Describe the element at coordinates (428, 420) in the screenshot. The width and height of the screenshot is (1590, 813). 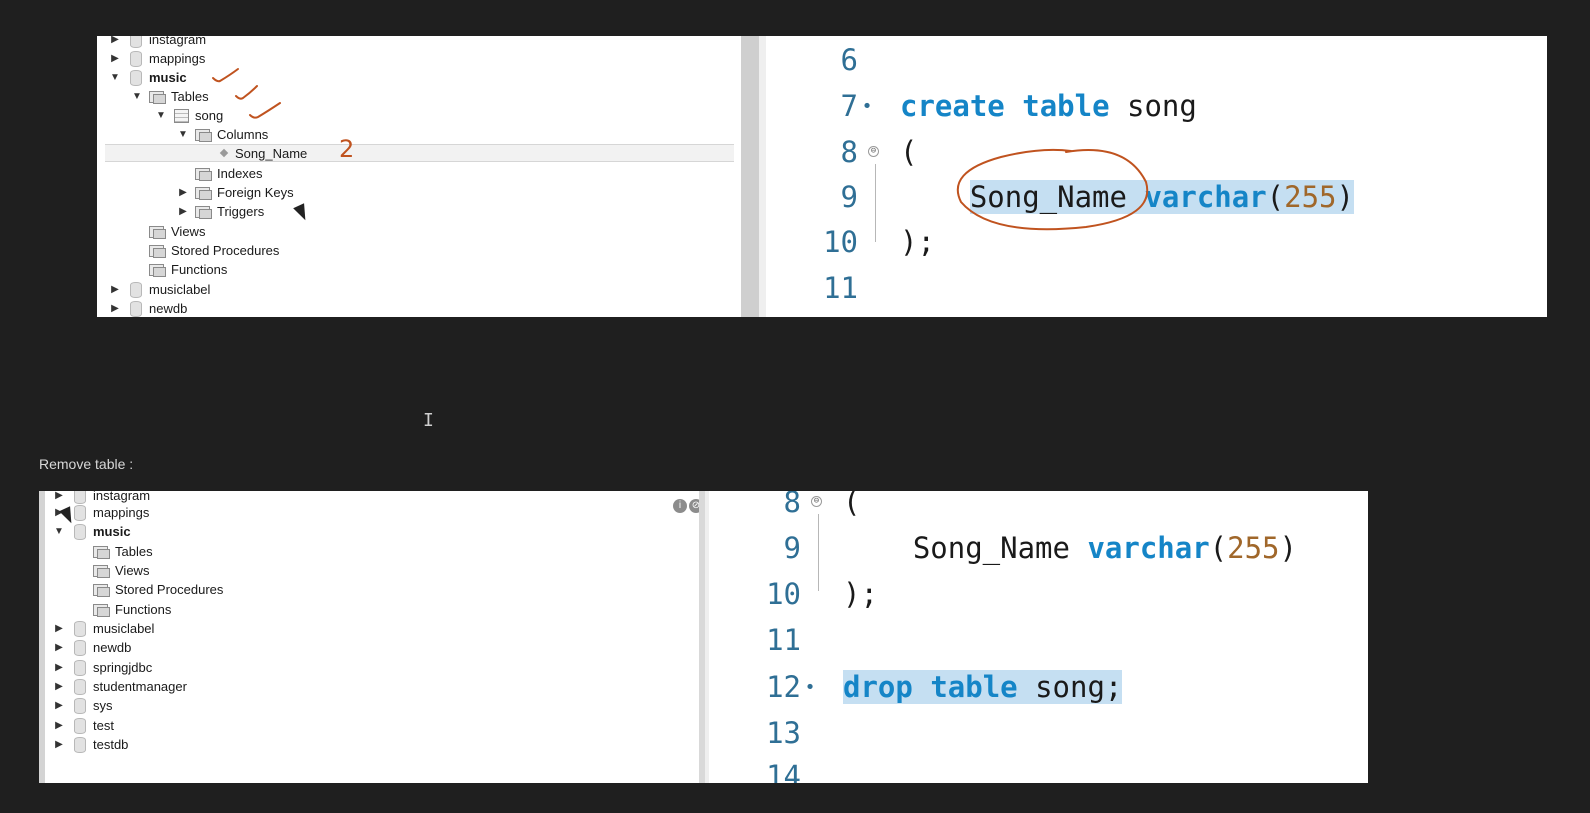
I see `text-cursor-icon: I` at that location.